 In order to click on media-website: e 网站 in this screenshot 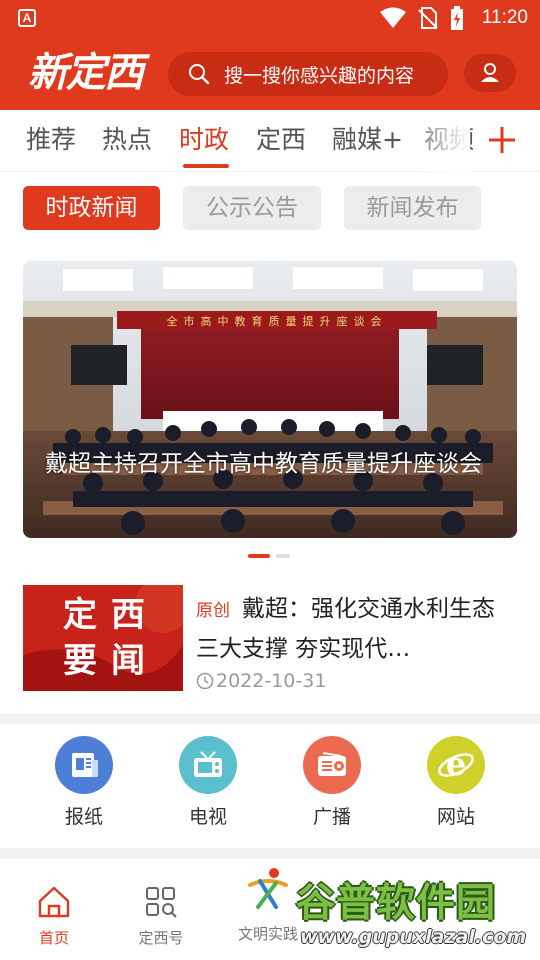, I will do `click(456, 782)`.